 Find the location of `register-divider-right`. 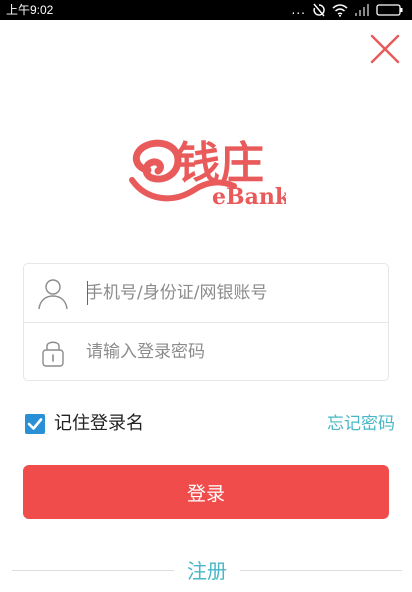

register-divider-right is located at coordinates (321, 570).